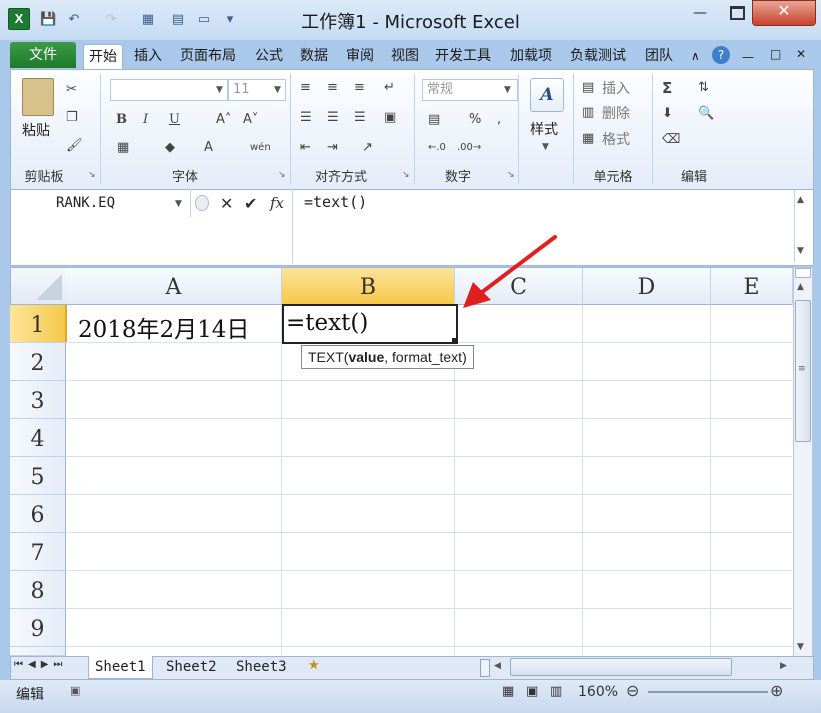 The height and width of the screenshot is (713, 821). What do you see at coordinates (511, 175) in the screenshot?
I see `number-launcher-icon: ↘` at bounding box center [511, 175].